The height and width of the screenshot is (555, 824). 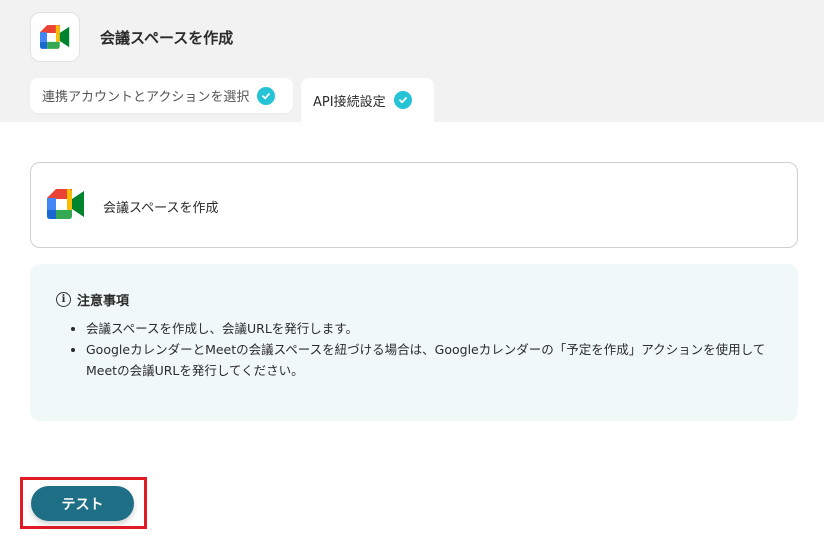 What do you see at coordinates (146, 97) in the screenshot?
I see `tab-label: 連携アカウントとアクションを選択` at bounding box center [146, 97].